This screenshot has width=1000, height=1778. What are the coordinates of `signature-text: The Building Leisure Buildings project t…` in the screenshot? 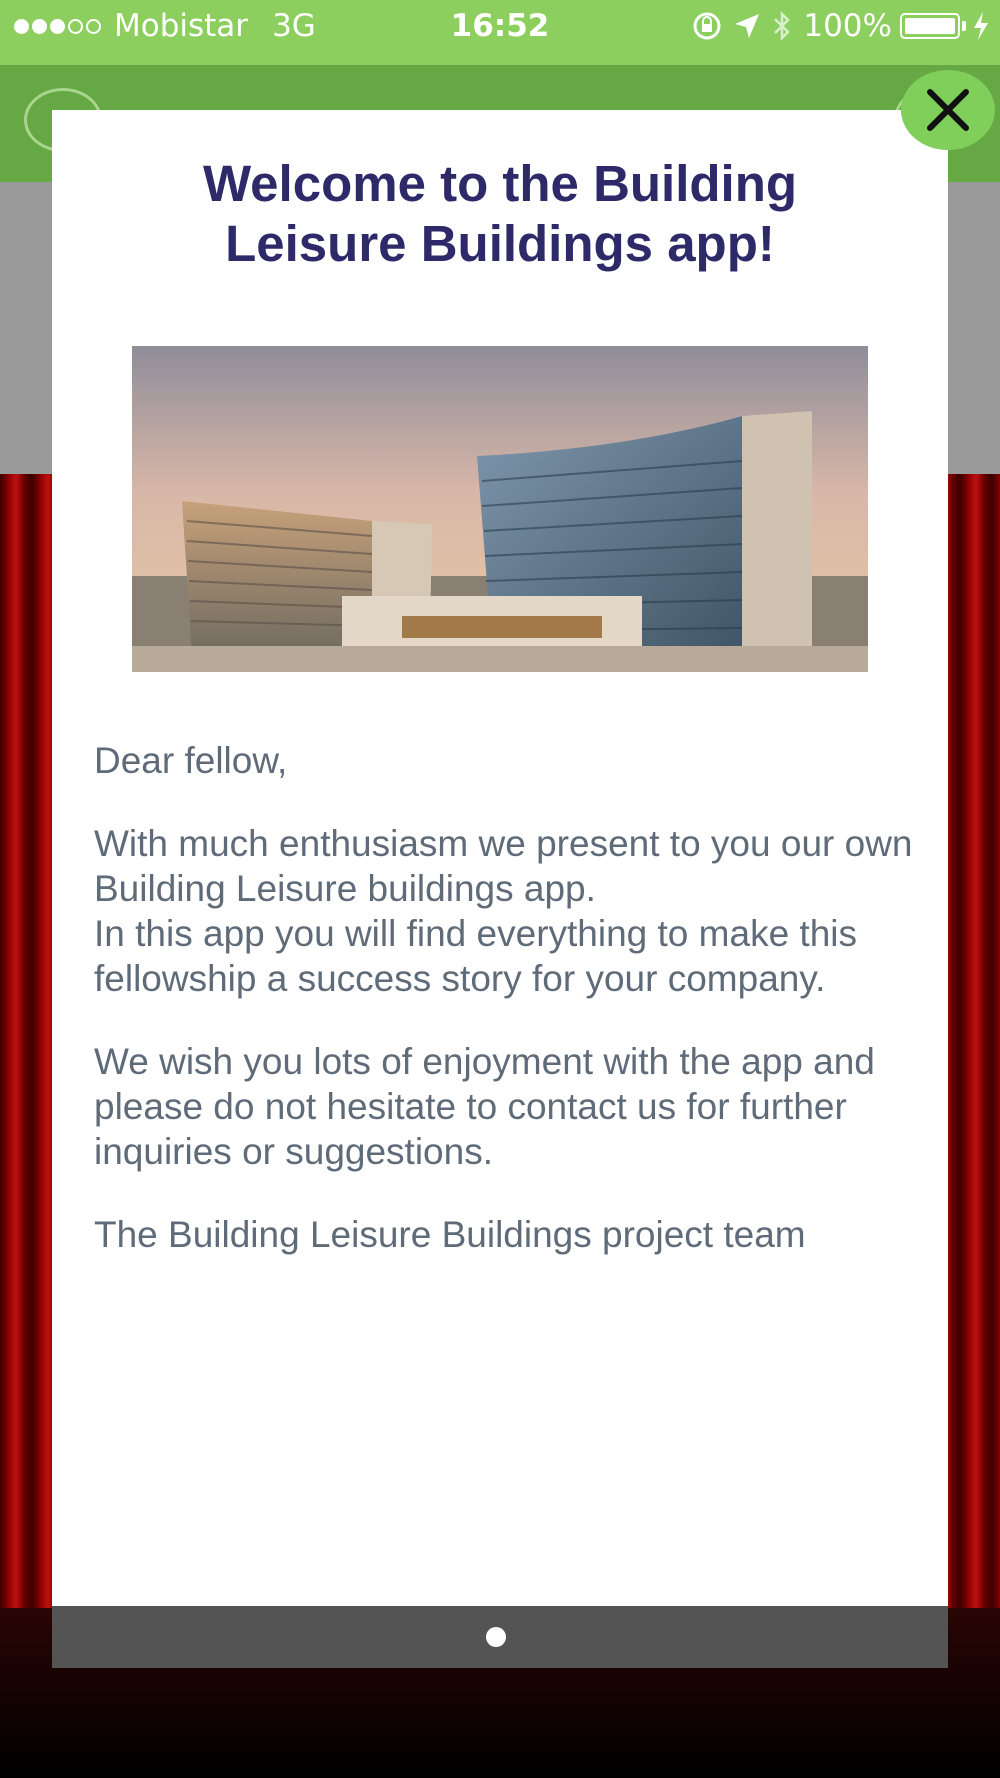 It's located at (450, 1234).